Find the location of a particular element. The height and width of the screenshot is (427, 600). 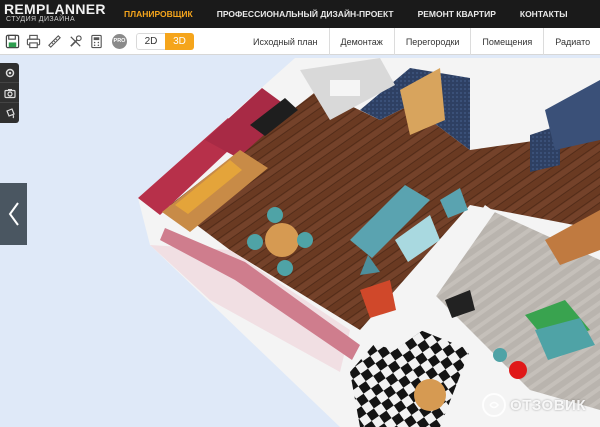

step-partitions: Перегородки is located at coordinates (432, 41).